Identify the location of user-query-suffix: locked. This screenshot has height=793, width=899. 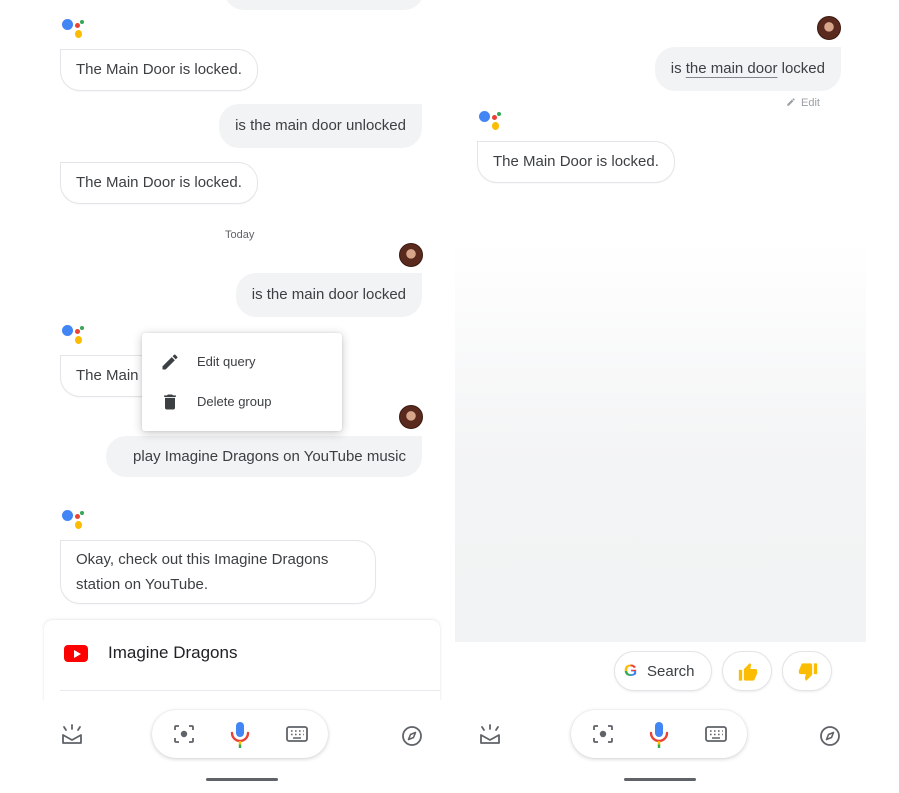
(801, 68).